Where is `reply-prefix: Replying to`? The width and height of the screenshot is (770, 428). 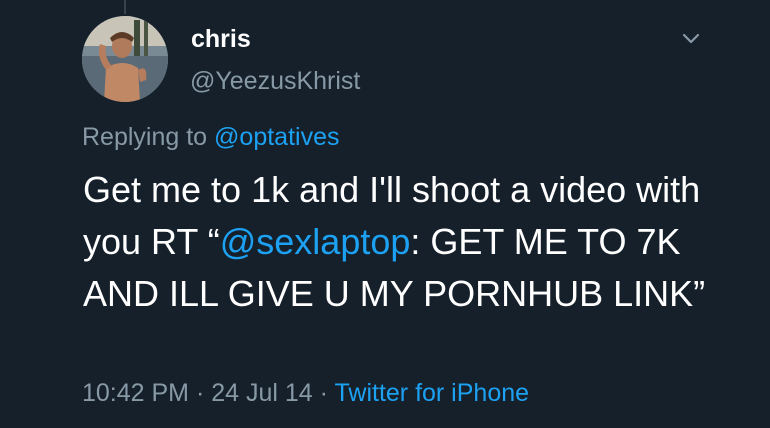
reply-prefix: Replying to is located at coordinates (145, 137).